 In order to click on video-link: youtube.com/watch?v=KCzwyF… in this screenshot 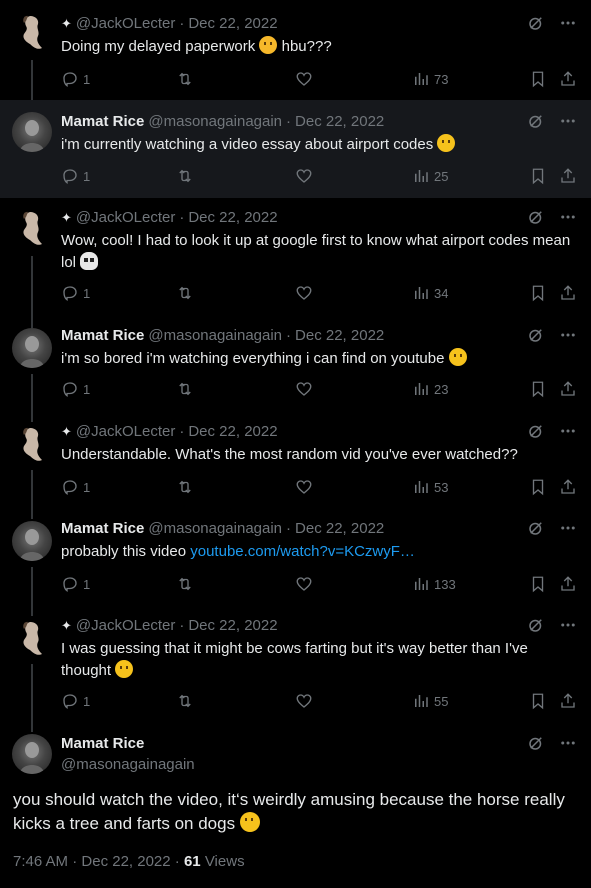, I will do `click(302, 551)`.